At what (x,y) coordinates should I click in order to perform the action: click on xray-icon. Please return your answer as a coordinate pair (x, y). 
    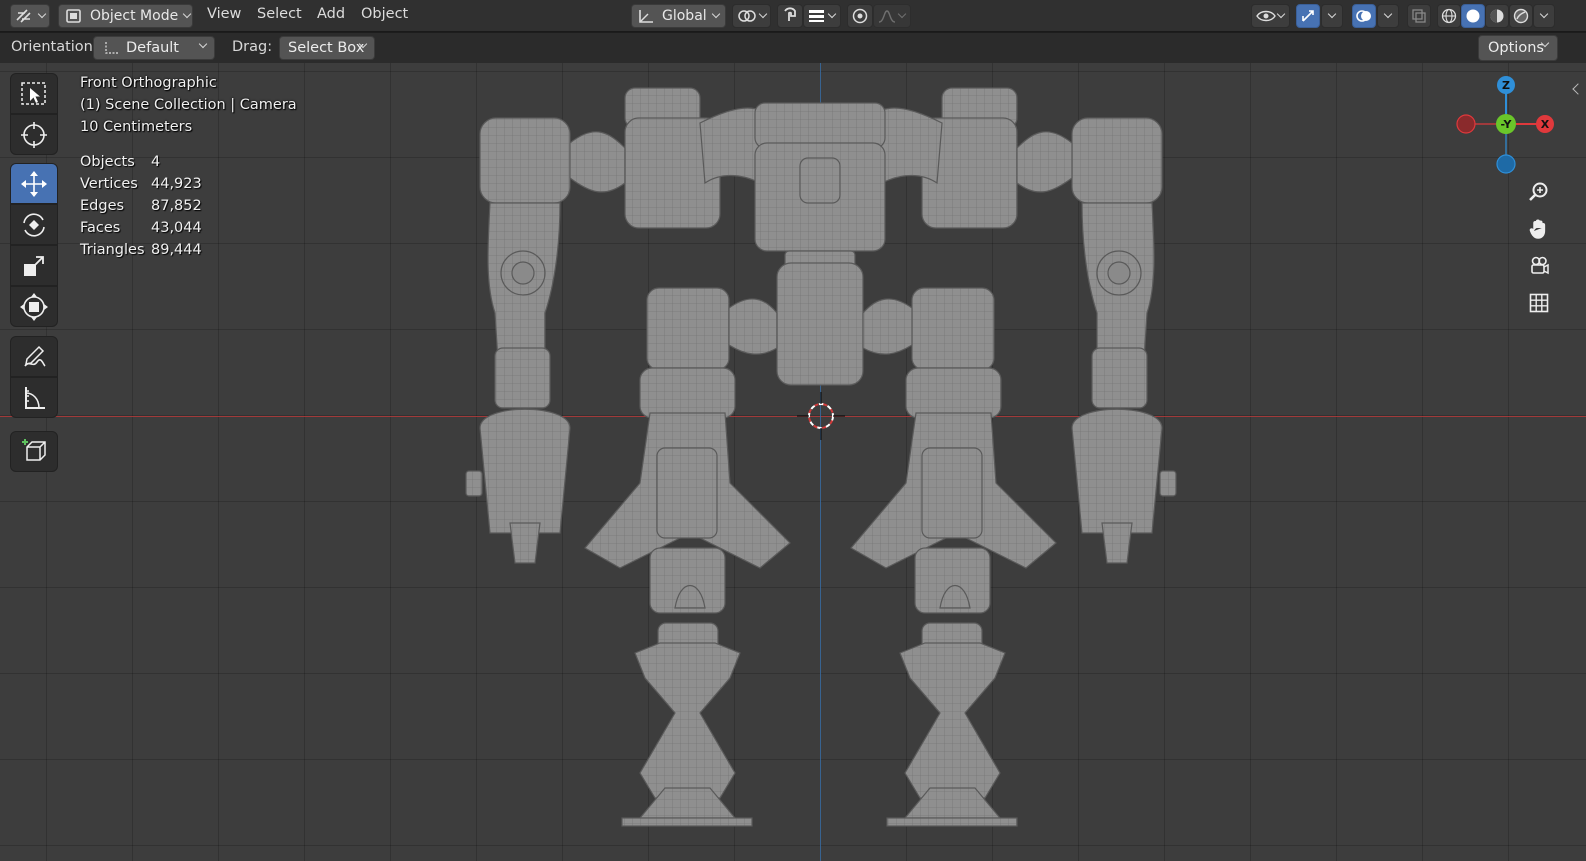
    Looking at the image, I should click on (1419, 16).